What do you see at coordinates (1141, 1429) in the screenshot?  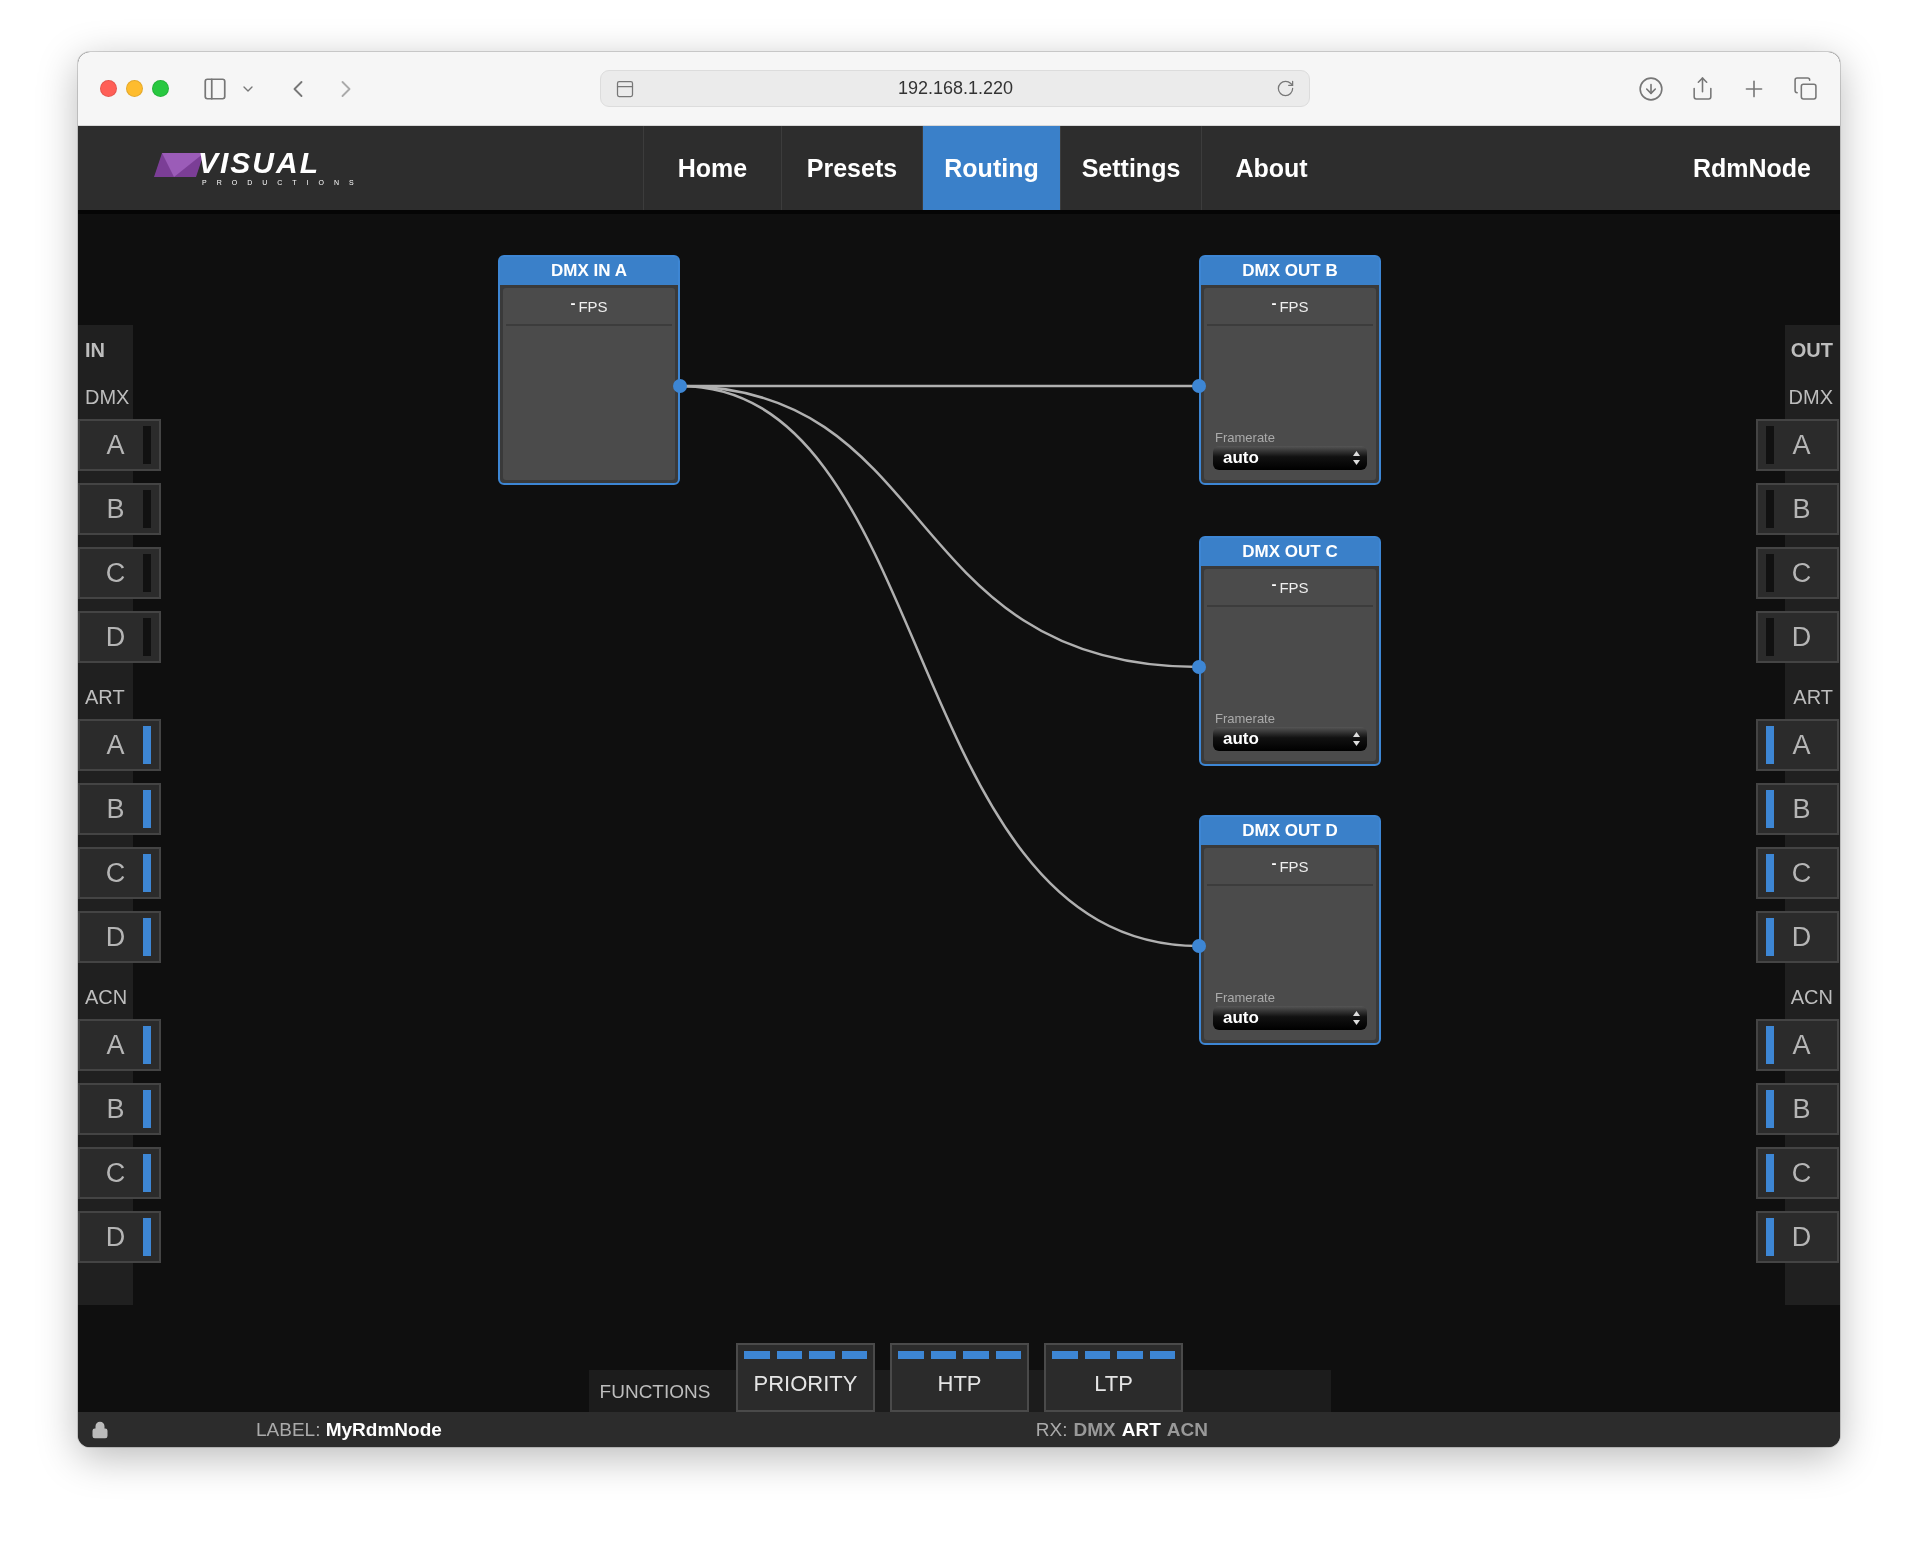 I see `rx-protocol: ART` at bounding box center [1141, 1429].